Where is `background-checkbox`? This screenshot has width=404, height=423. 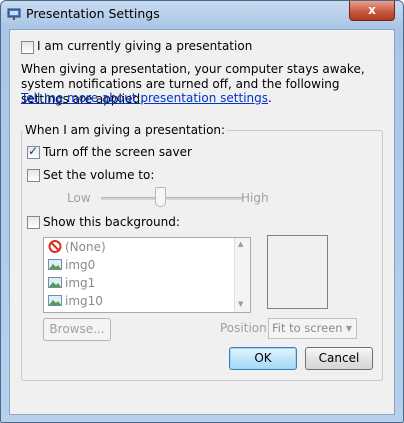 background-checkbox is located at coordinates (33, 222).